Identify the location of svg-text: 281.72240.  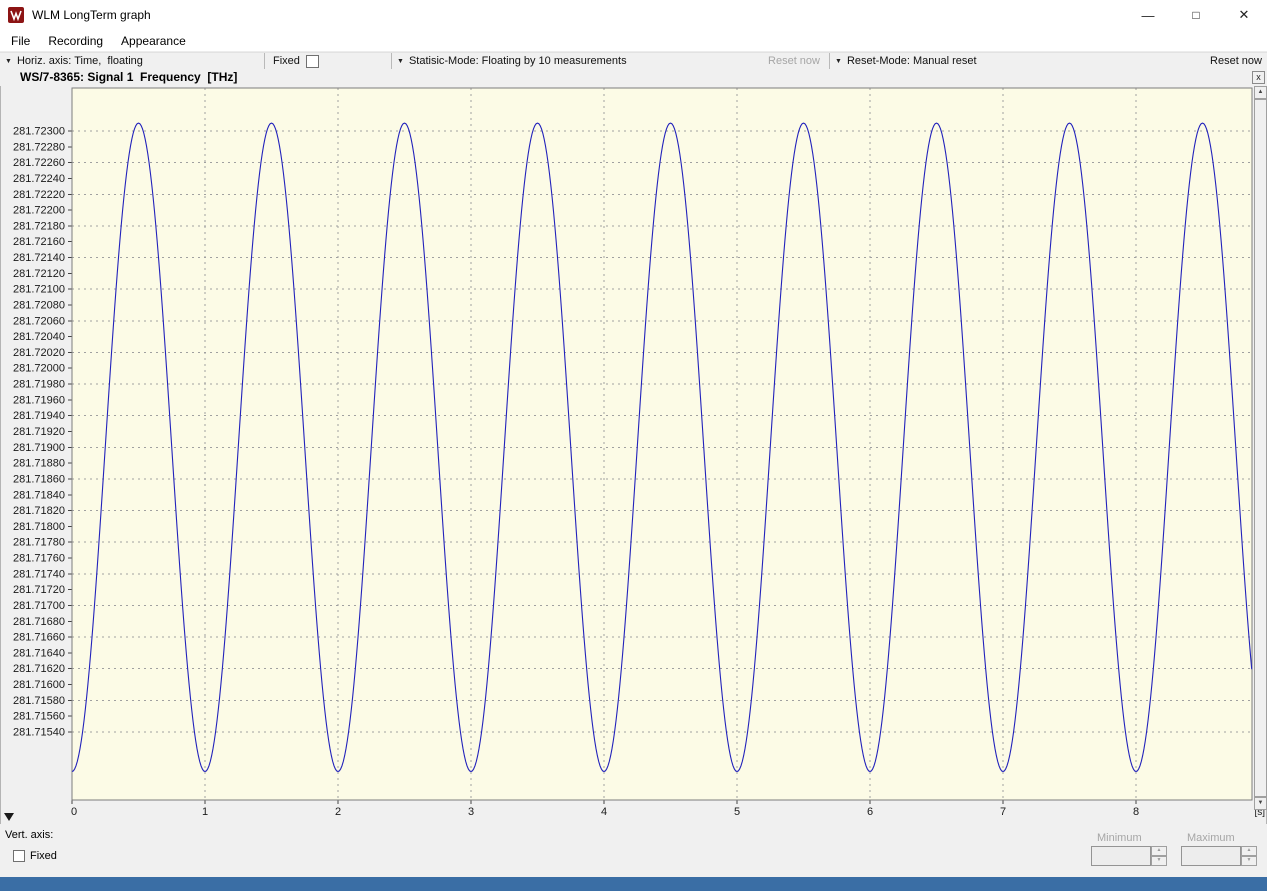
(39, 179).